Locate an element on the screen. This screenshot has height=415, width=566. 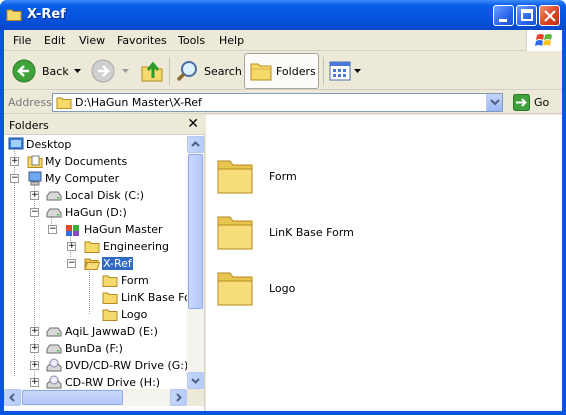
close-pane-icon: ✕ is located at coordinates (193, 124).